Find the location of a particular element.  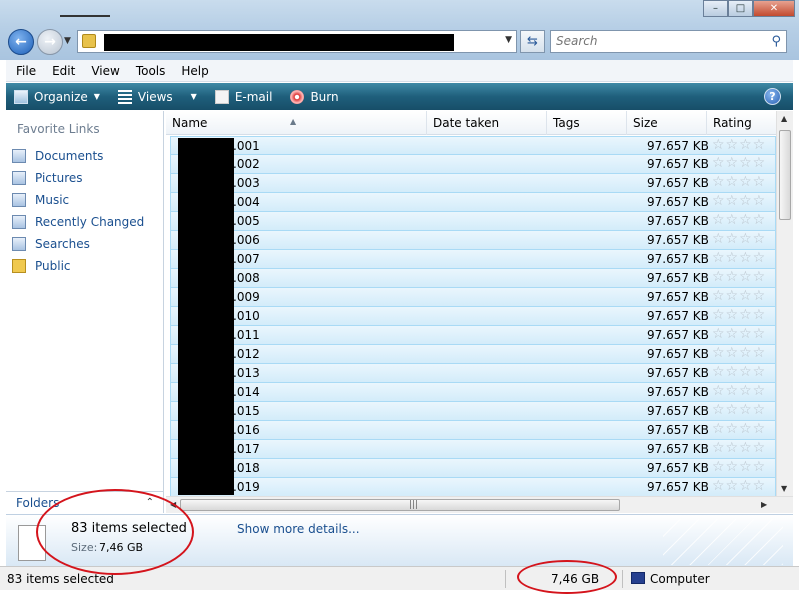

folders-toggle: Folders ⌃ is located at coordinates (85, 502).